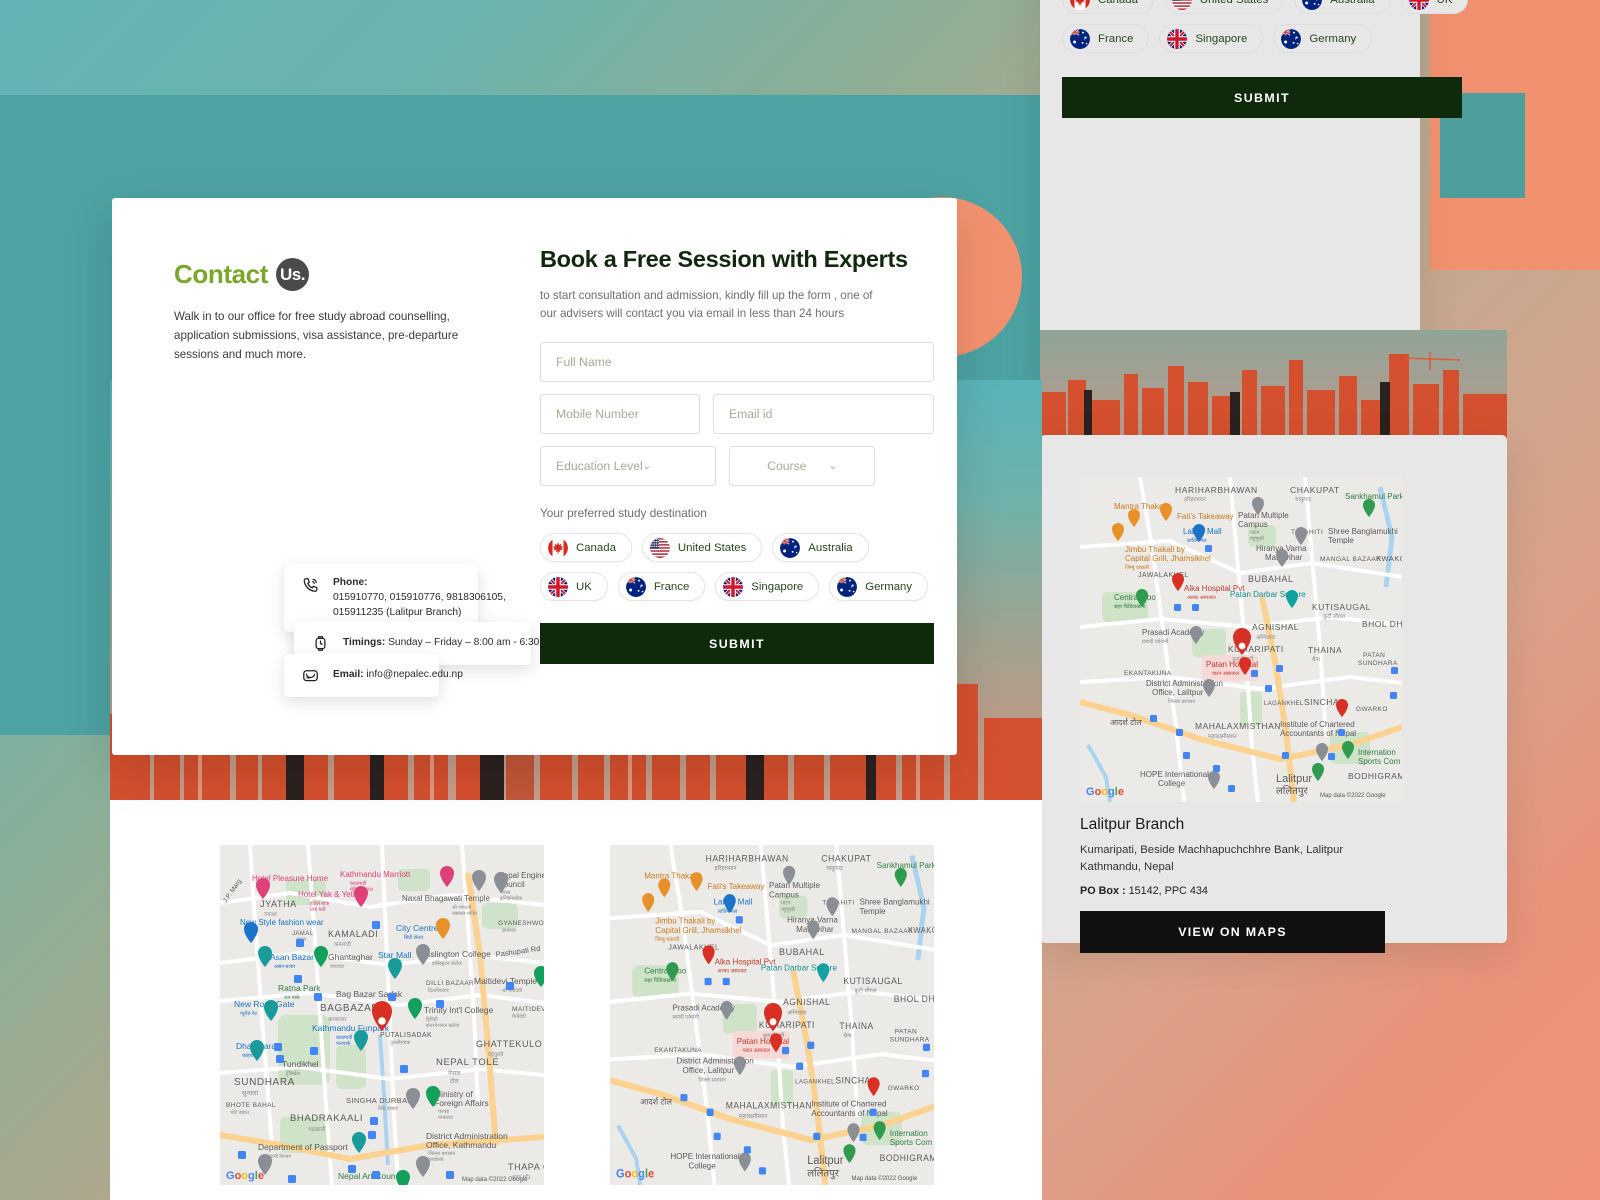  What do you see at coordinates (856, 1026) in the screenshot?
I see `svg-text: THAINA` at bounding box center [856, 1026].